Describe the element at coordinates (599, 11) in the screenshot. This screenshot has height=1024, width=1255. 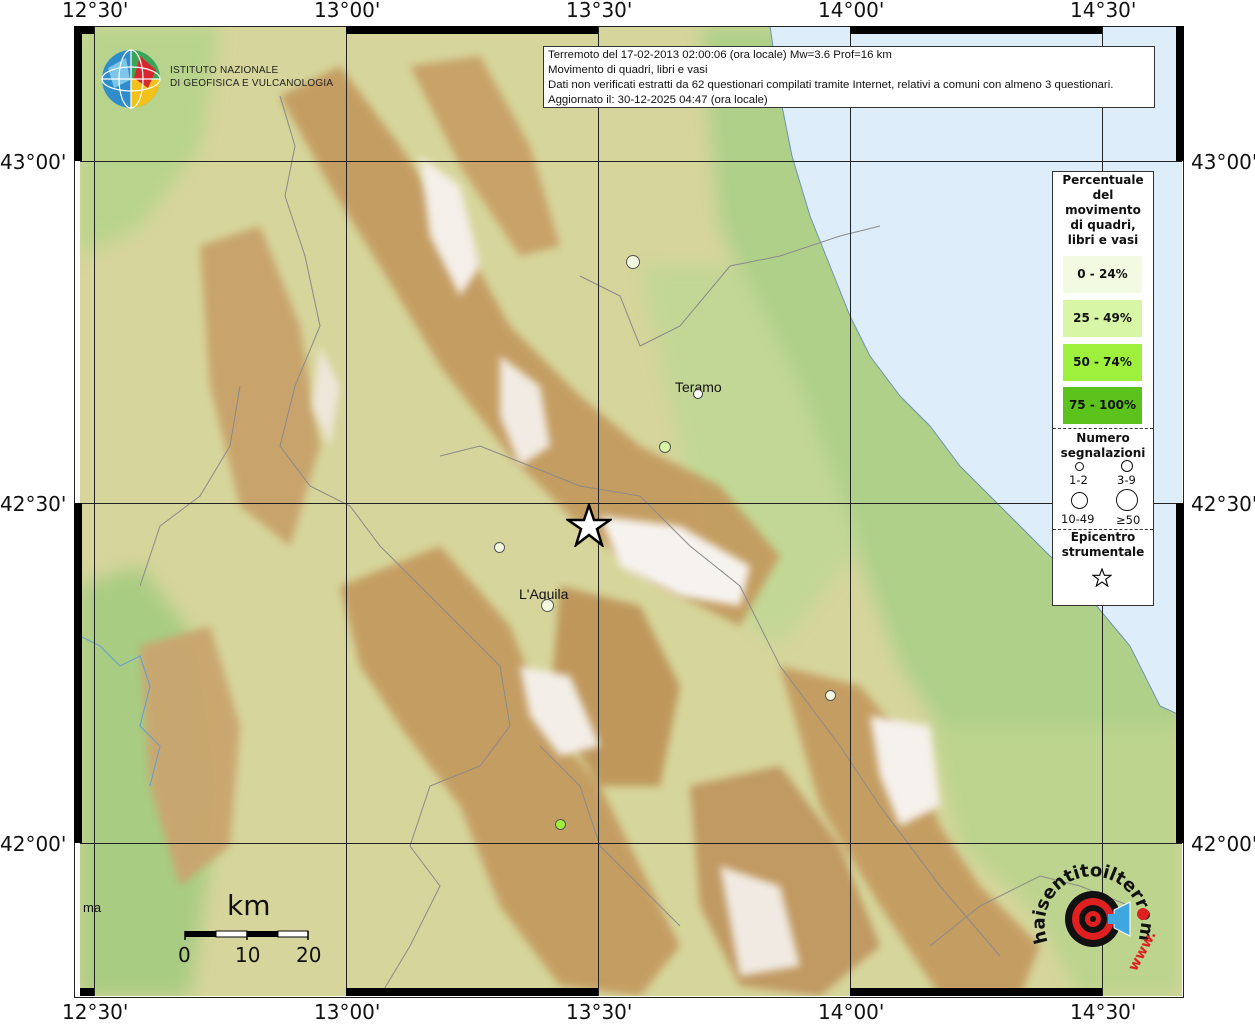
I see `lon-label-top: 13°30'` at that location.